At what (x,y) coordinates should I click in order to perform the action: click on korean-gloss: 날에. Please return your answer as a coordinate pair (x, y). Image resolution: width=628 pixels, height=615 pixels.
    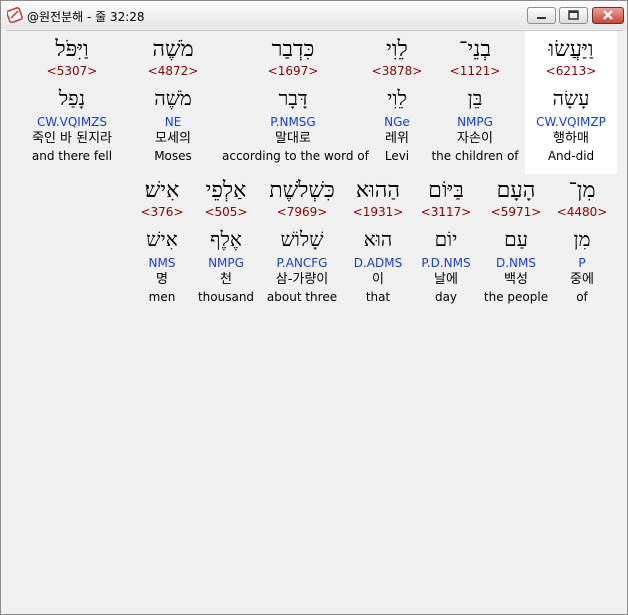
    Looking at the image, I should click on (446, 279).